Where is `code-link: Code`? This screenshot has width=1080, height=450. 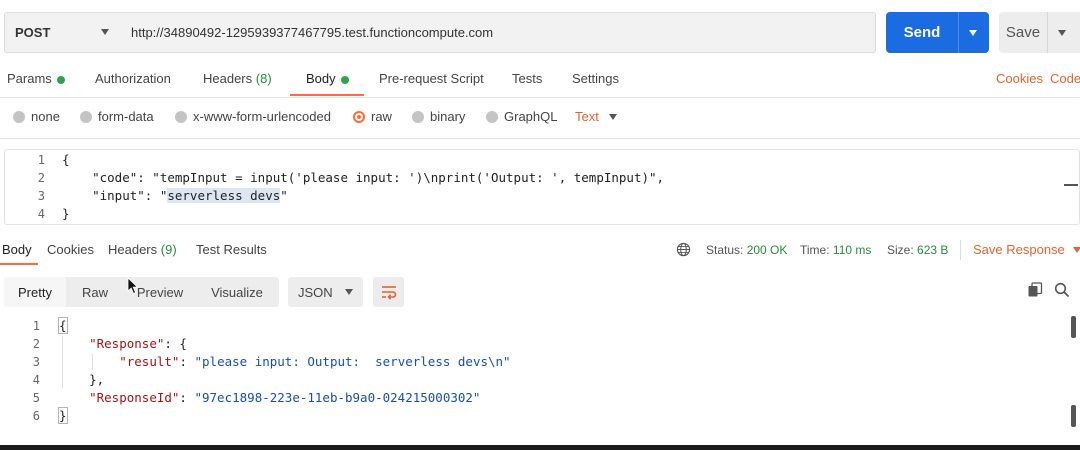
code-link: Code is located at coordinates (1065, 78).